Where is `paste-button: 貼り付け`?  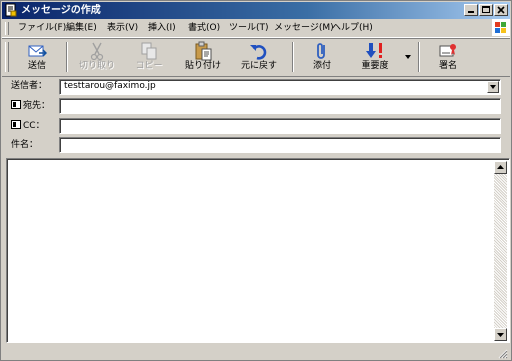
paste-button: 貼り付け is located at coordinates (203, 57).